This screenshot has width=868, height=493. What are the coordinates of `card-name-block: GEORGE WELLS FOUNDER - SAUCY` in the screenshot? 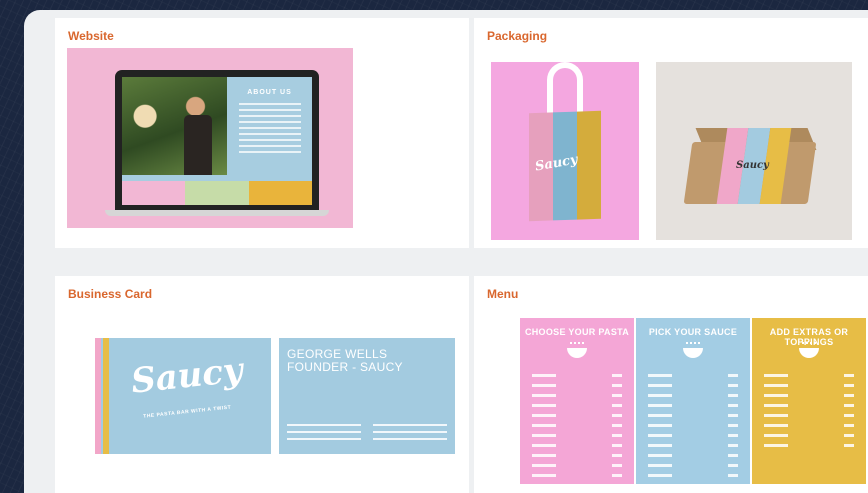 It's located at (367, 361).